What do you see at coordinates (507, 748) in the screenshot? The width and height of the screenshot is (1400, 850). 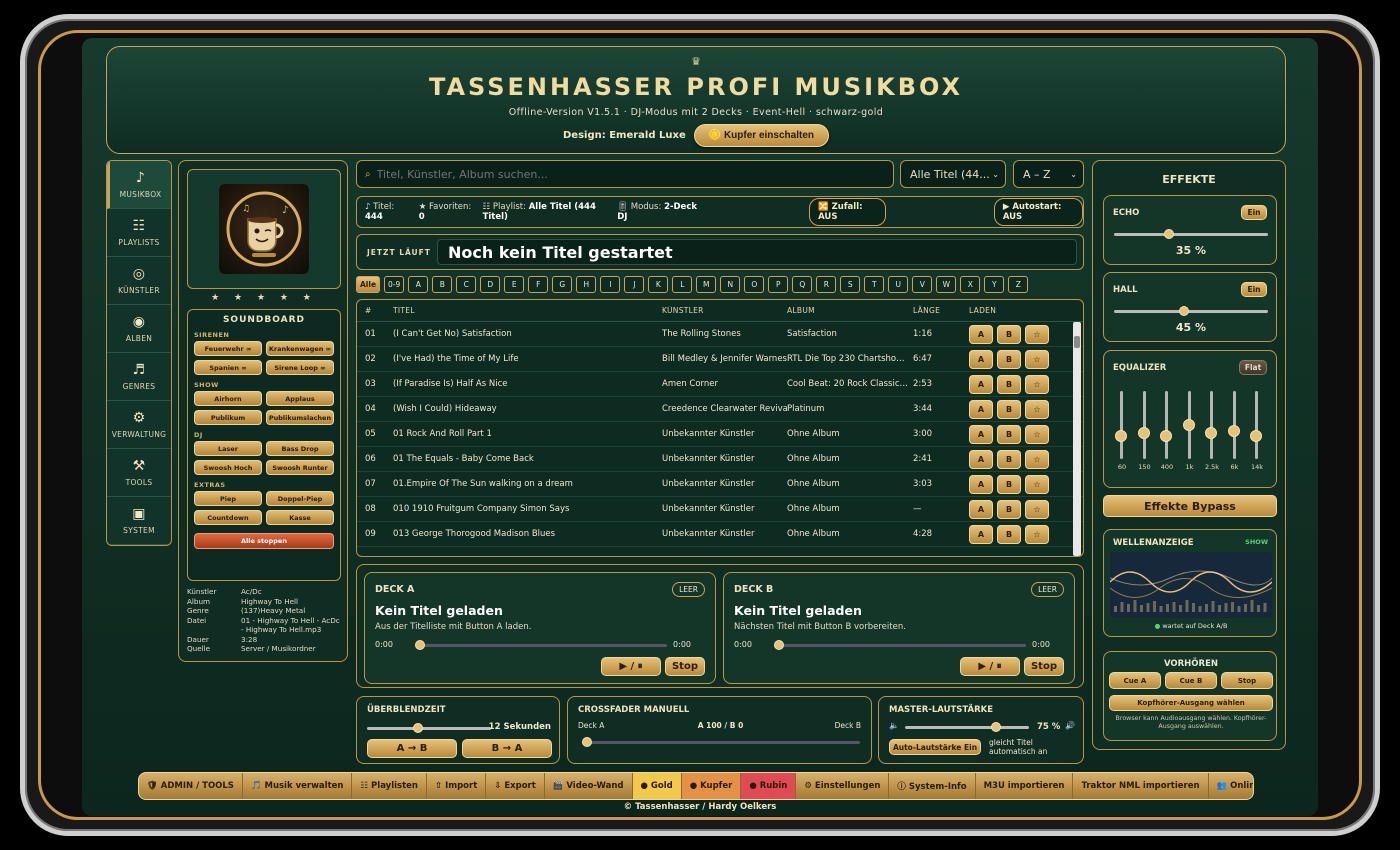 I see `fade-b-to-a-button: B → A` at bounding box center [507, 748].